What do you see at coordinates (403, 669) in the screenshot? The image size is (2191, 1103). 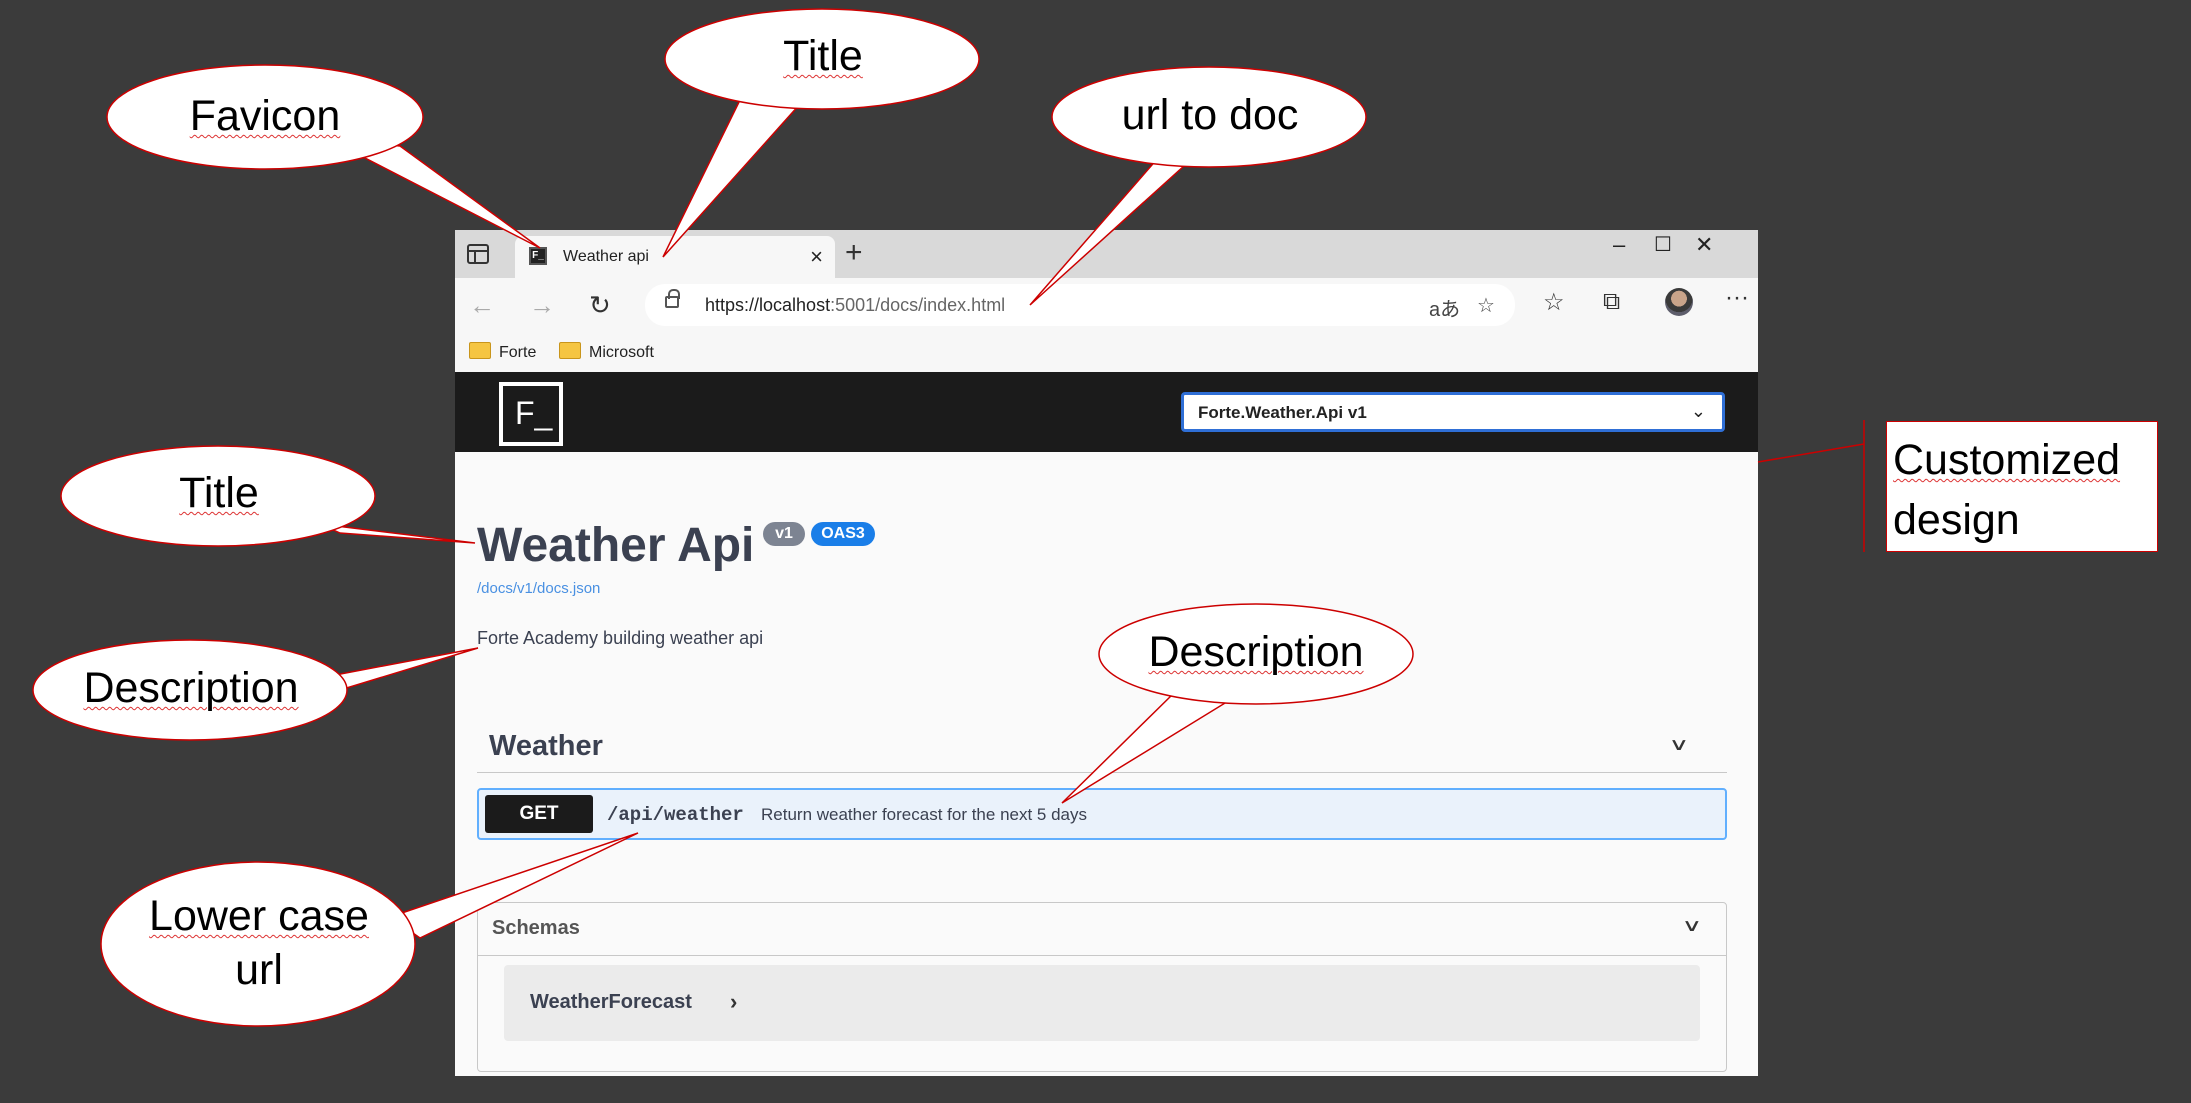 I see `description-left-callout-tail` at bounding box center [403, 669].